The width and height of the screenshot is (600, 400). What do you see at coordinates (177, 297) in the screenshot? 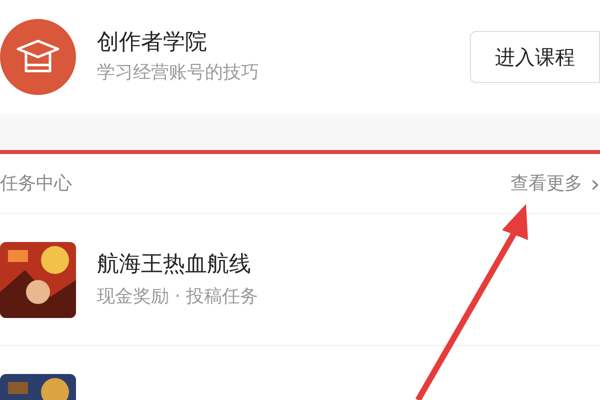
I see `task-subtitle: 现金奖励 · 投稿任务` at bounding box center [177, 297].